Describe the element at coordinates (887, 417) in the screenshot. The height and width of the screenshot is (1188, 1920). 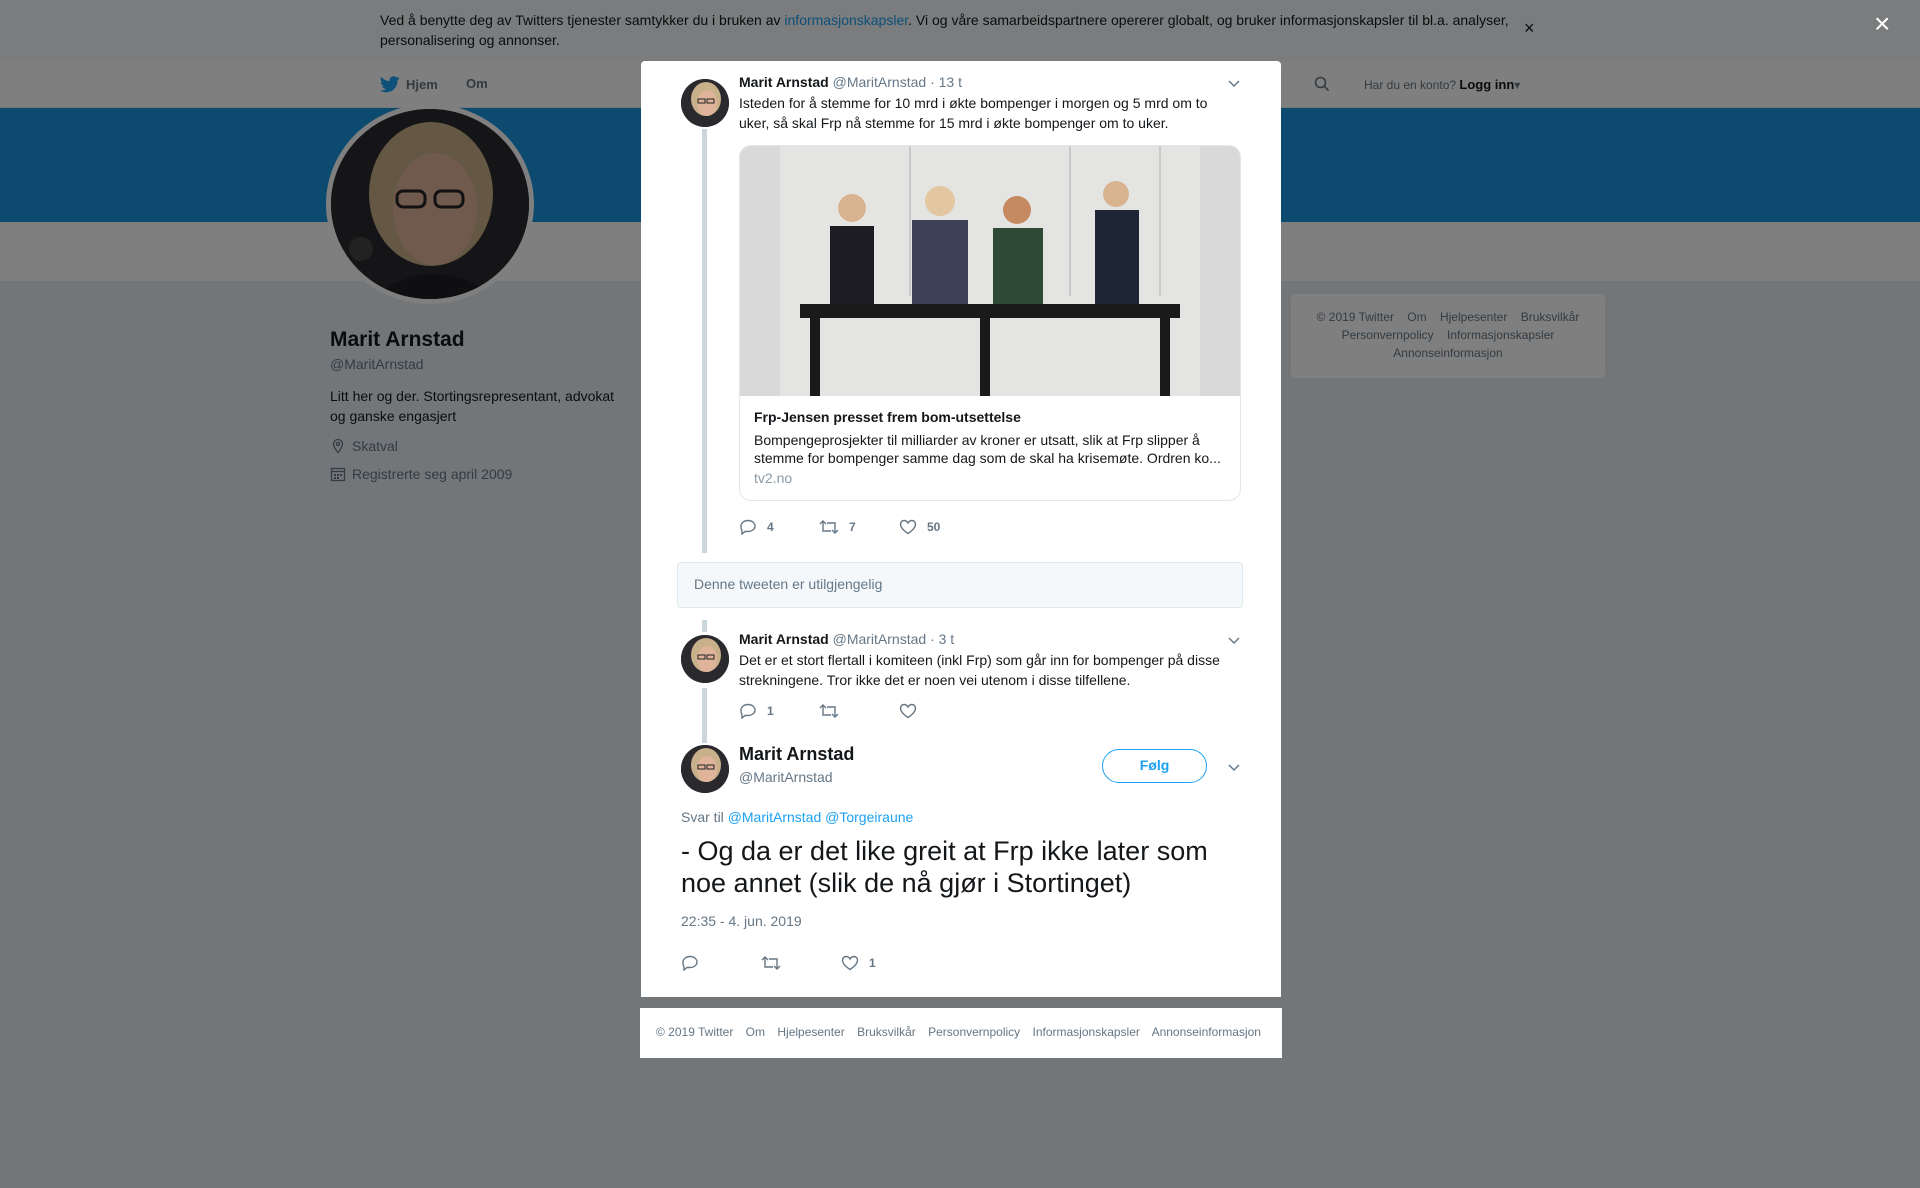
I see `card-title: Frp-Jensen presset frem bom-utsettelse` at that location.